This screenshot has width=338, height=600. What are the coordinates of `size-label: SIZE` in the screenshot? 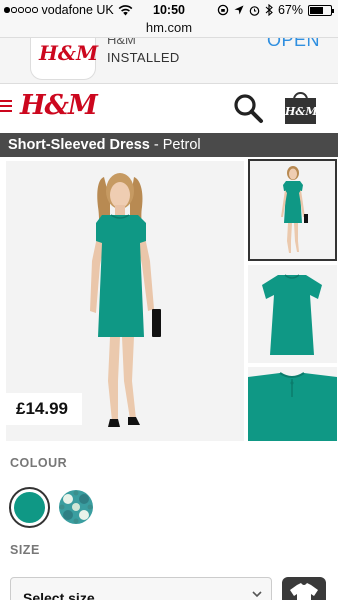 It's located at (25, 550).